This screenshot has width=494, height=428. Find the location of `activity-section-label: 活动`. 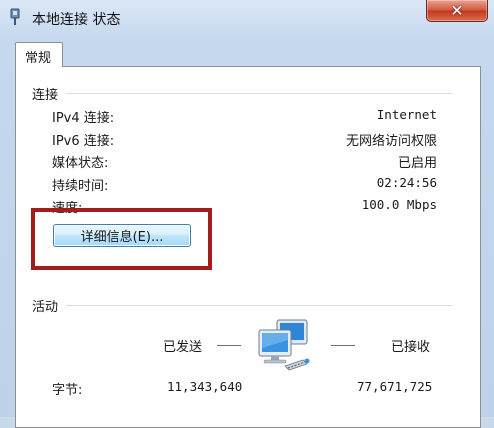

activity-section-label: 活动 is located at coordinates (45, 307).